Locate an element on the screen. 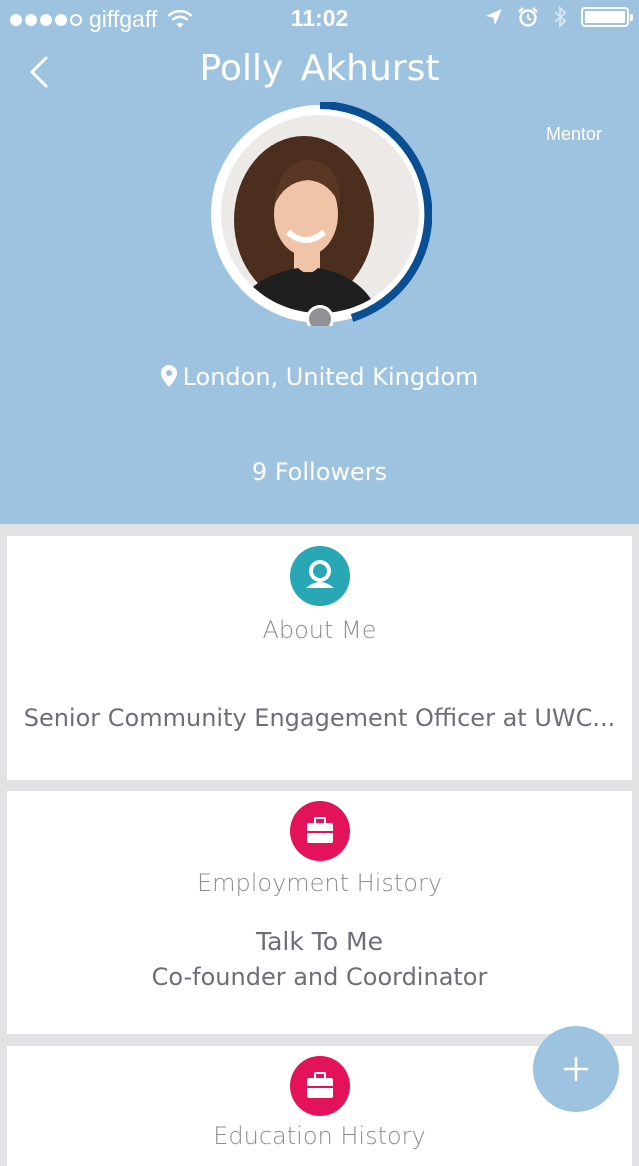 This screenshot has width=639, height=1166. status-right is located at coordinates (559, 17).